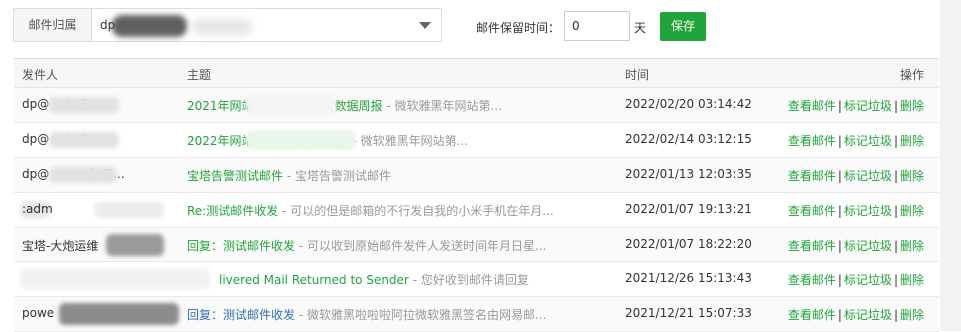  I want to click on time-cell: 2022/01/07 18:22:20, so click(688, 243).